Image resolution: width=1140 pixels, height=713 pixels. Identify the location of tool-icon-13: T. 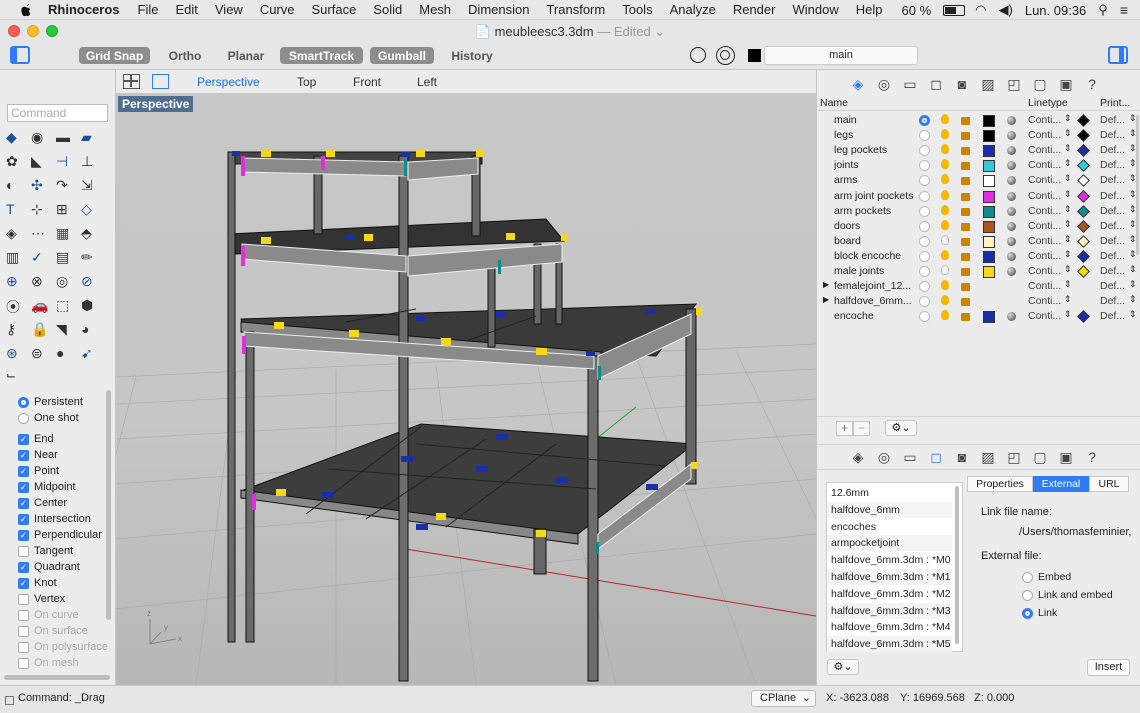
(15, 210).